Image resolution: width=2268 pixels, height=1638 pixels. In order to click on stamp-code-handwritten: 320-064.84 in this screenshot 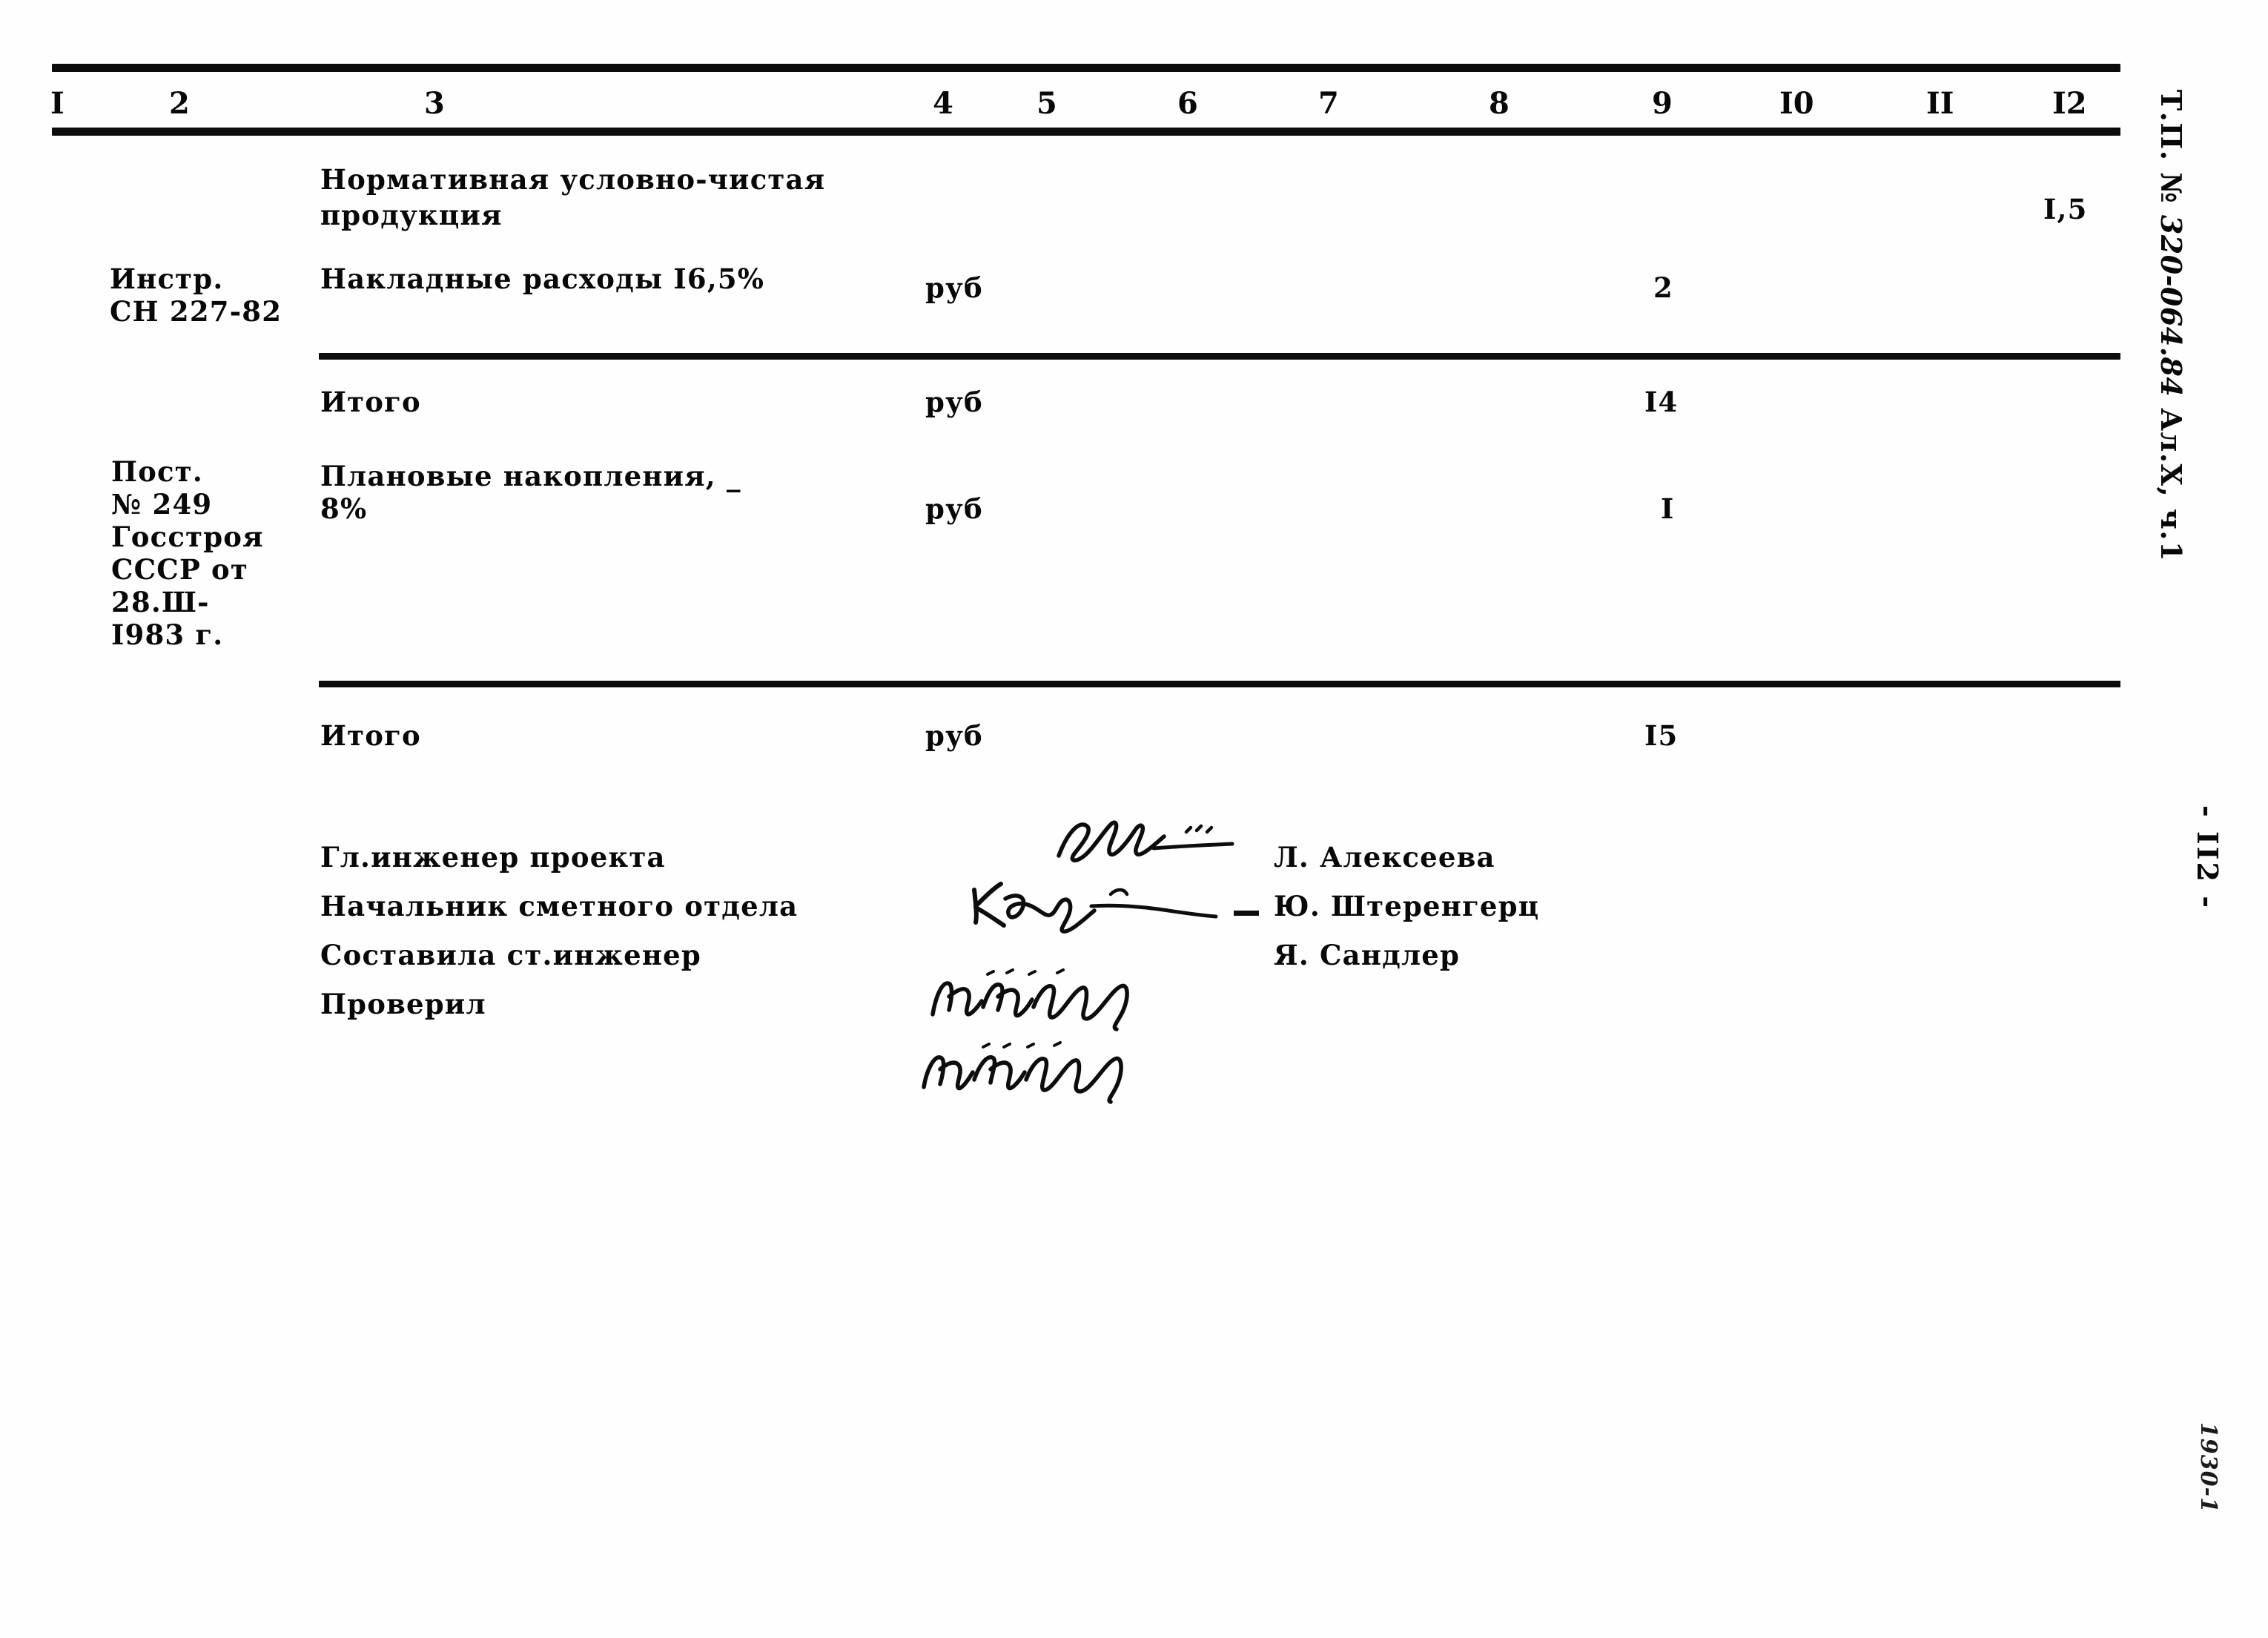, I will do `click(2172, 305)`.